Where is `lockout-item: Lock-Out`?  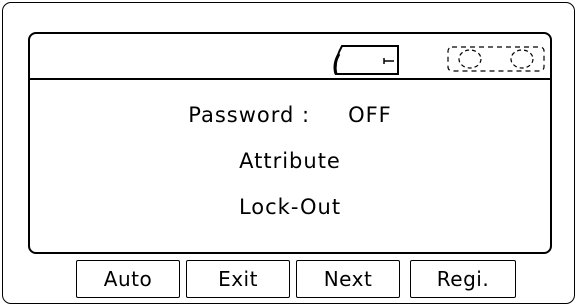
lockout-item: Lock-Out is located at coordinates (290, 207).